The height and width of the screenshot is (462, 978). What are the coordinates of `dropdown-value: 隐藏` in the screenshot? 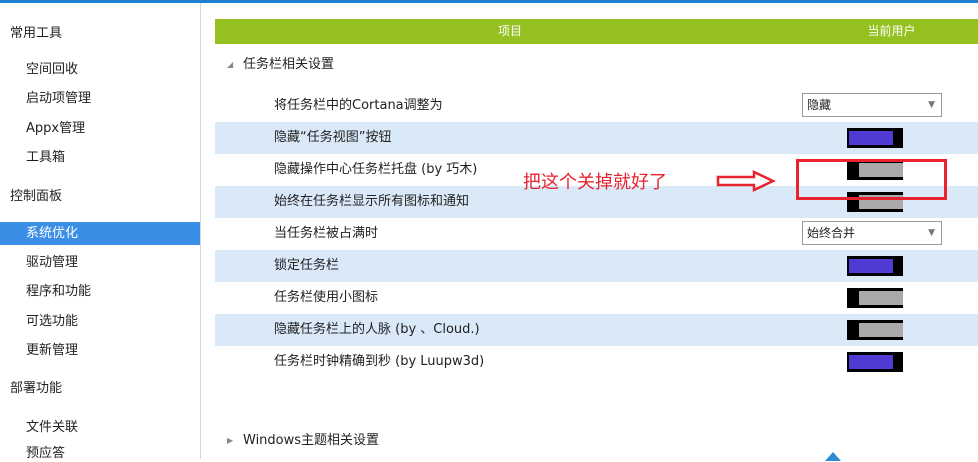 It's located at (819, 105).